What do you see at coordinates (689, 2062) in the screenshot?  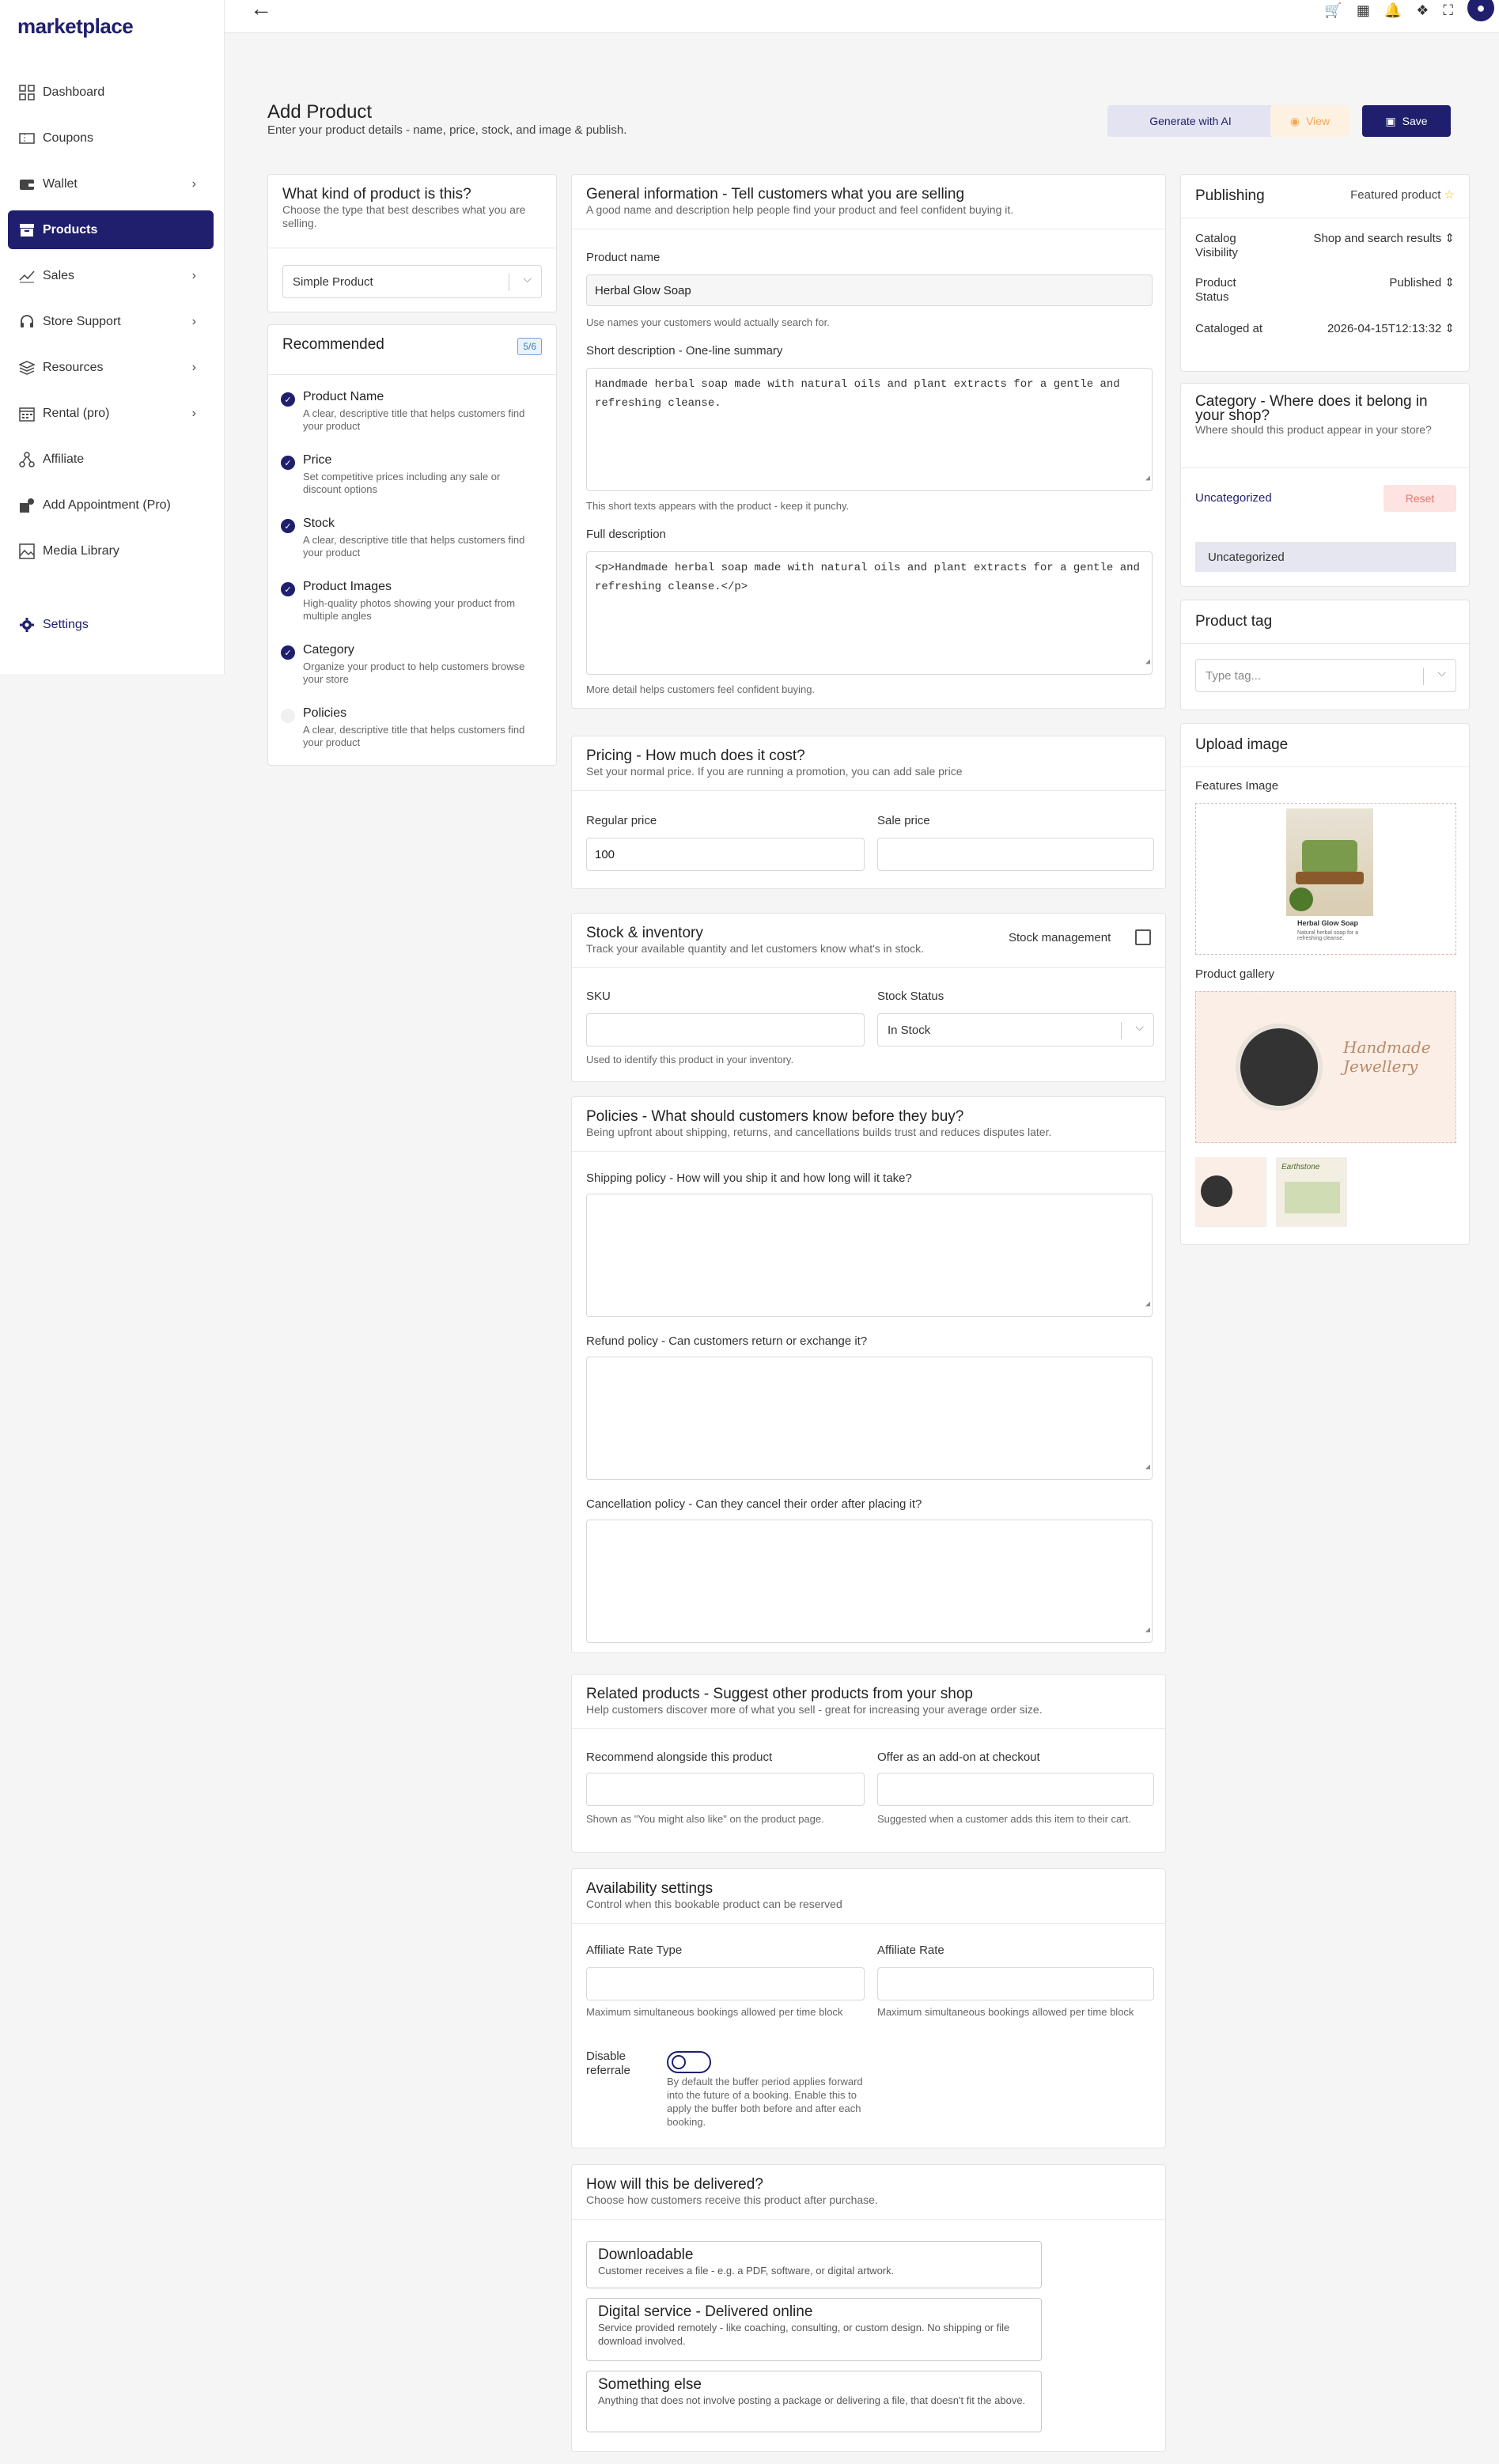 I see `referral-toggle` at bounding box center [689, 2062].